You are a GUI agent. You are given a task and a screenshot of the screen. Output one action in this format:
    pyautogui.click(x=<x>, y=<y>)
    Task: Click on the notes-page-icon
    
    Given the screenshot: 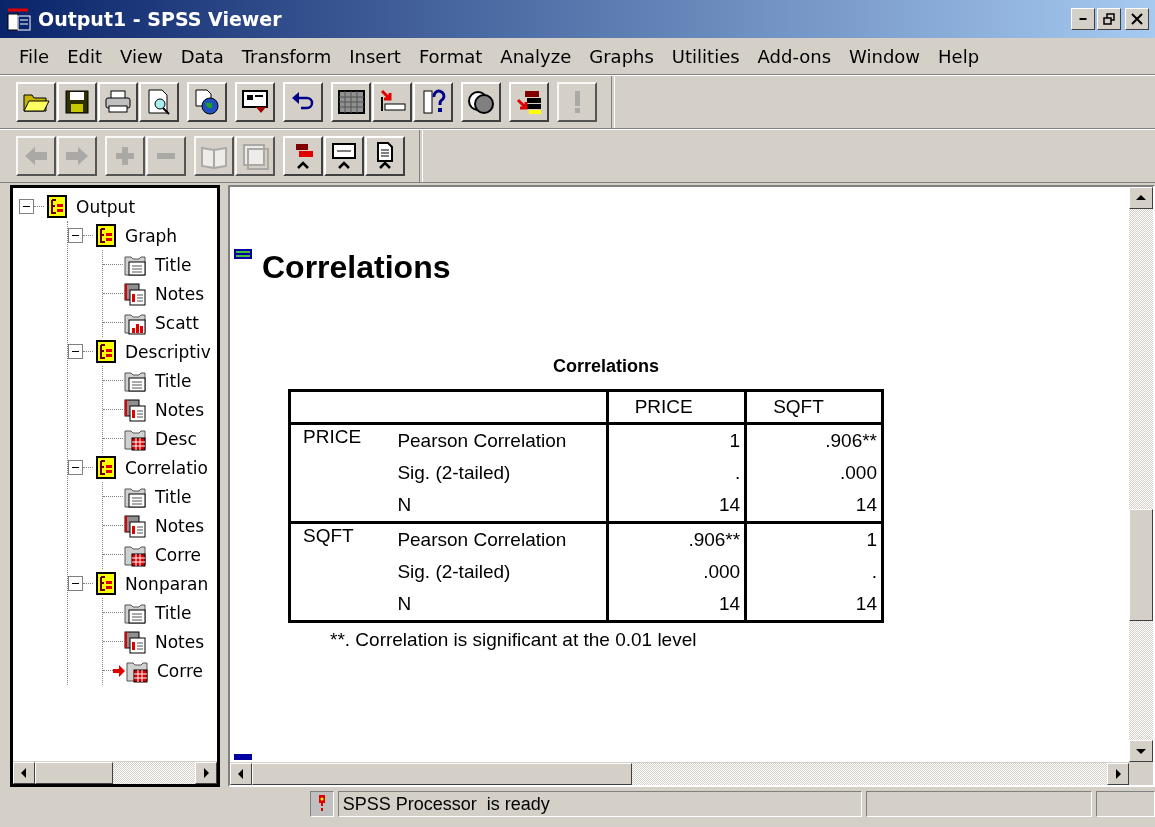 What is the action you would take?
    pyautogui.click(x=135, y=293)
    